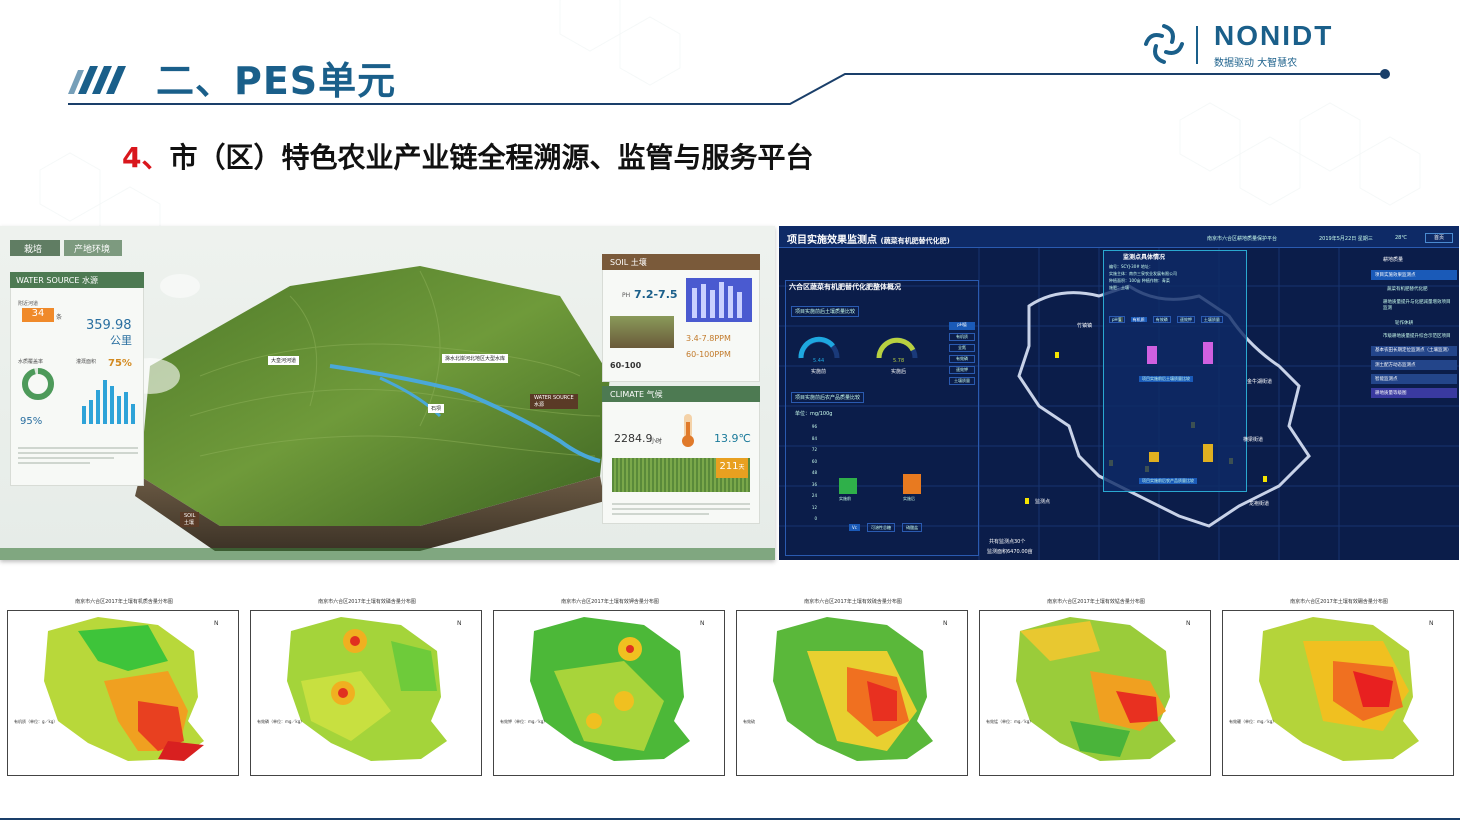 This screenshot has height=822, width=1460. Describe the element at coordinates (681, 509) in the screenshot. I see `climate-description` at that location.